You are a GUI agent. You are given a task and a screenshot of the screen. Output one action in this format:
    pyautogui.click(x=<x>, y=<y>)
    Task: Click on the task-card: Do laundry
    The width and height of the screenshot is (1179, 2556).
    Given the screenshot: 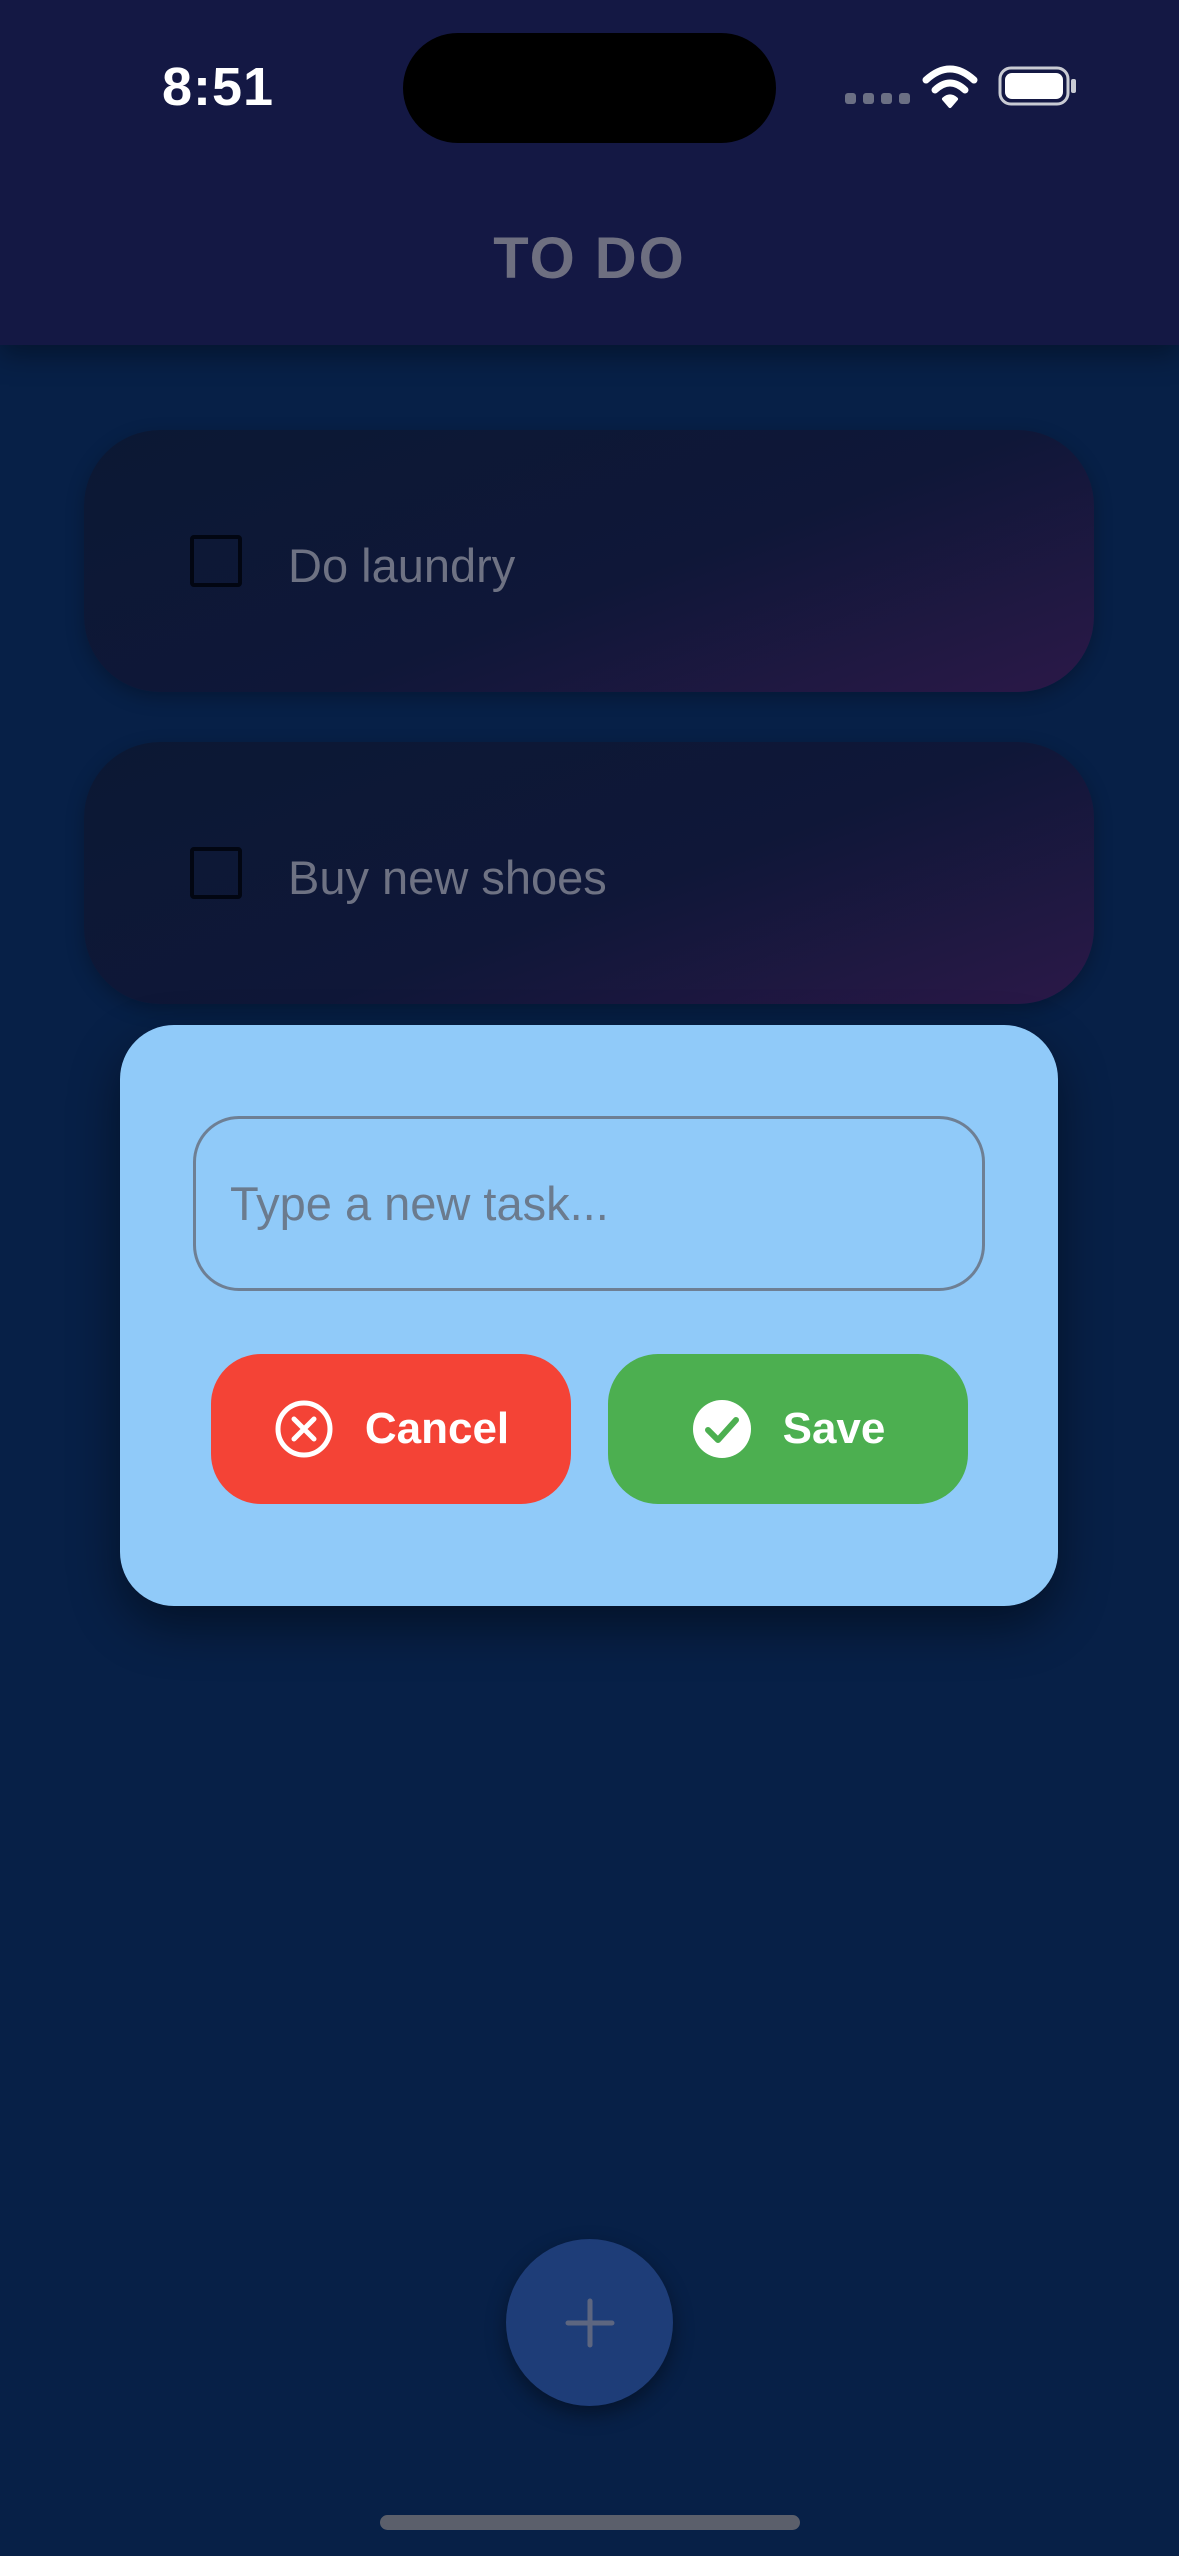 What is the action you would take?
    pyautogui.click(x=589, y=561)
    